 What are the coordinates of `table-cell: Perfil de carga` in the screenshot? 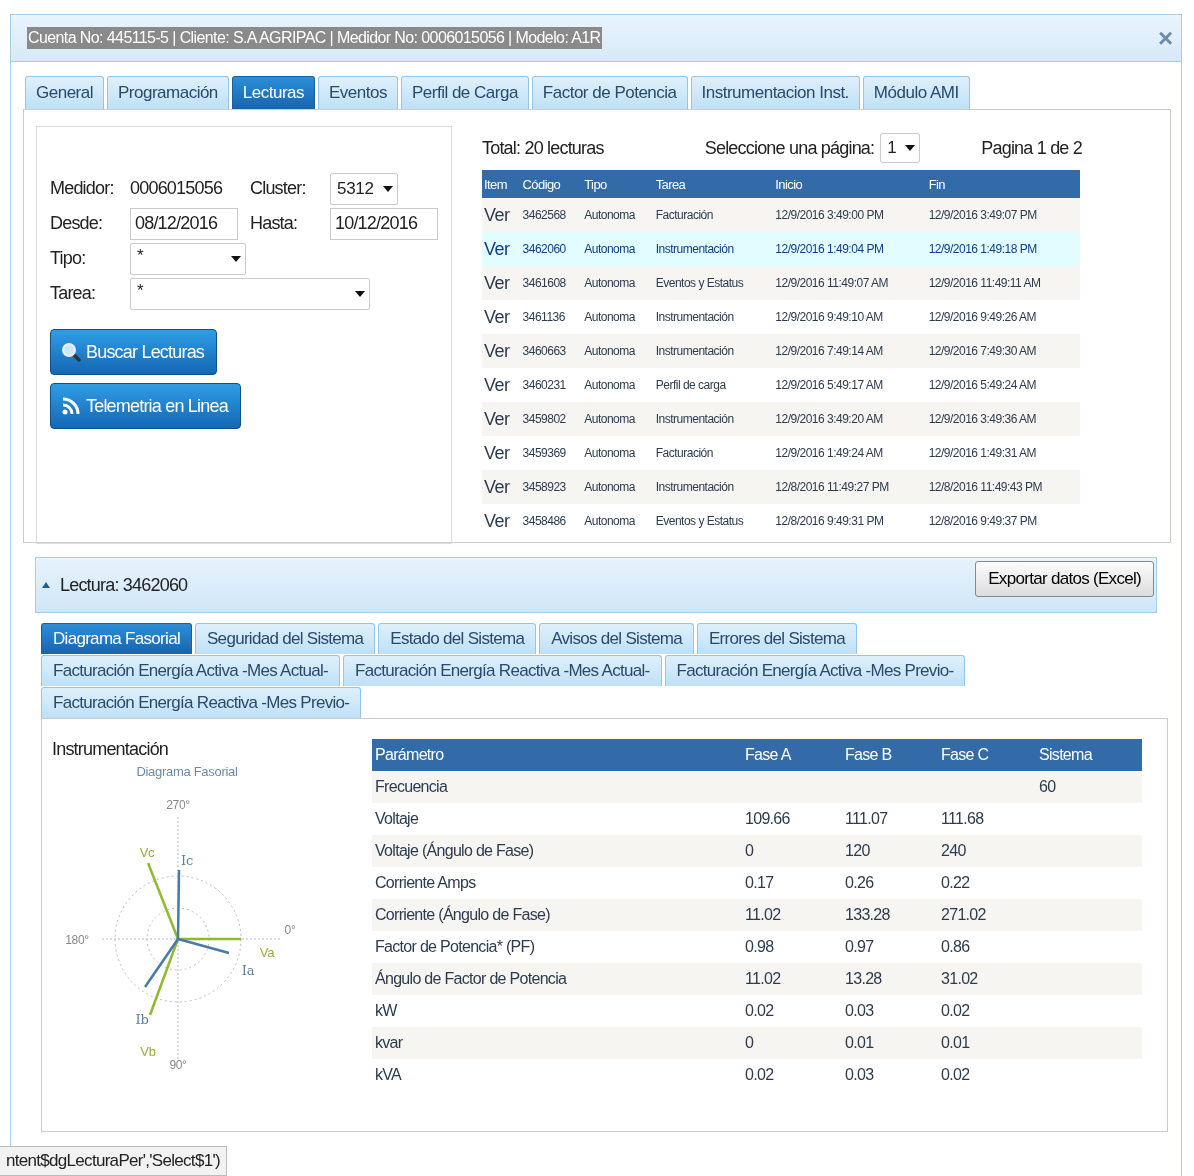 It's located at (713, 385).